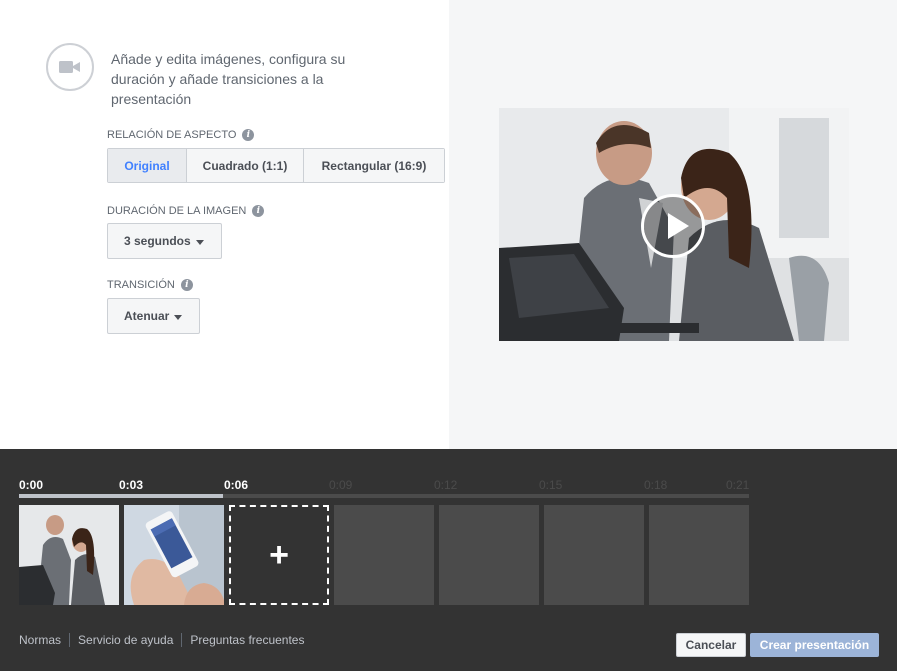 This screenshot has width=897, height=671. Describe the element at coordinates (738, 485) in the screenshot. I see `timeline-tick: 0:21` at that location.